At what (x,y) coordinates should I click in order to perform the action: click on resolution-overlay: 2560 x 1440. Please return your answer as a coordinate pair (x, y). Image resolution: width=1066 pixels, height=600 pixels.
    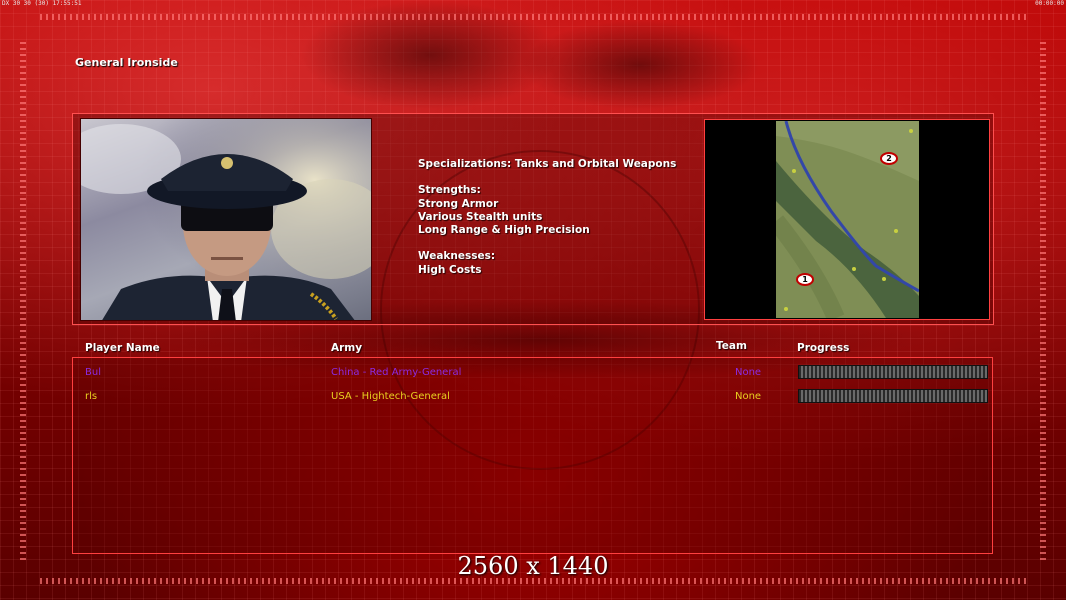
    Looking at the image, I should click on (533, 566).